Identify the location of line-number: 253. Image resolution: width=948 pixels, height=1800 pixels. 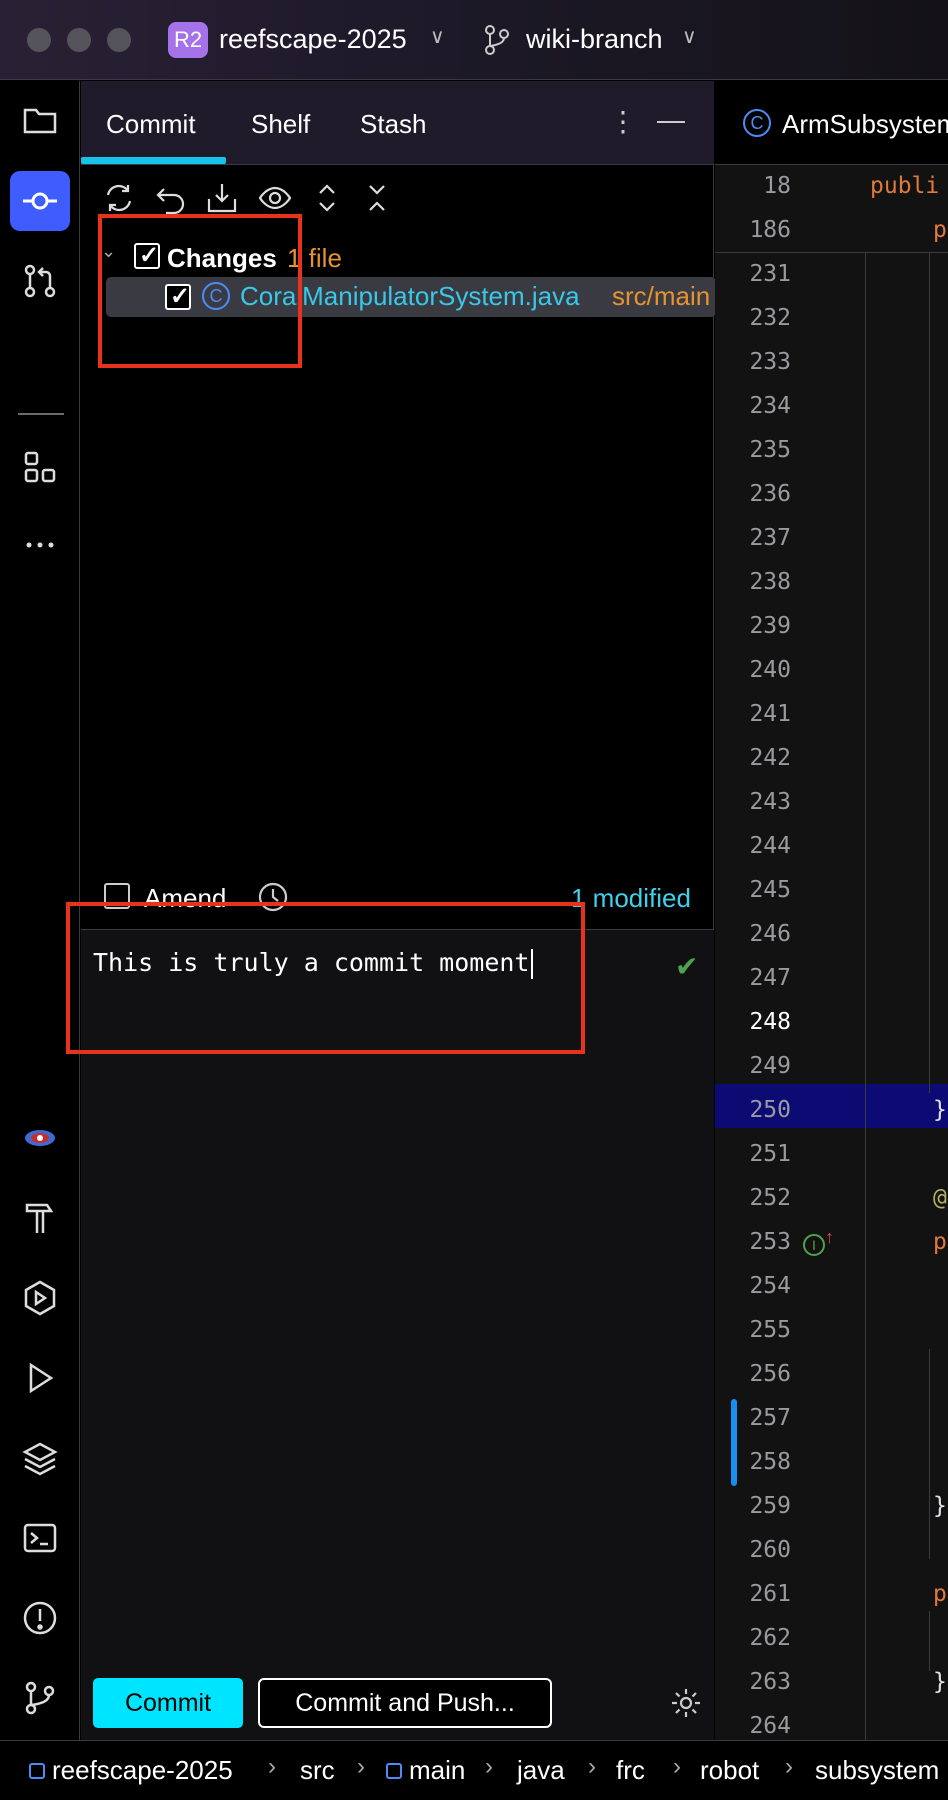
(770, 1242).